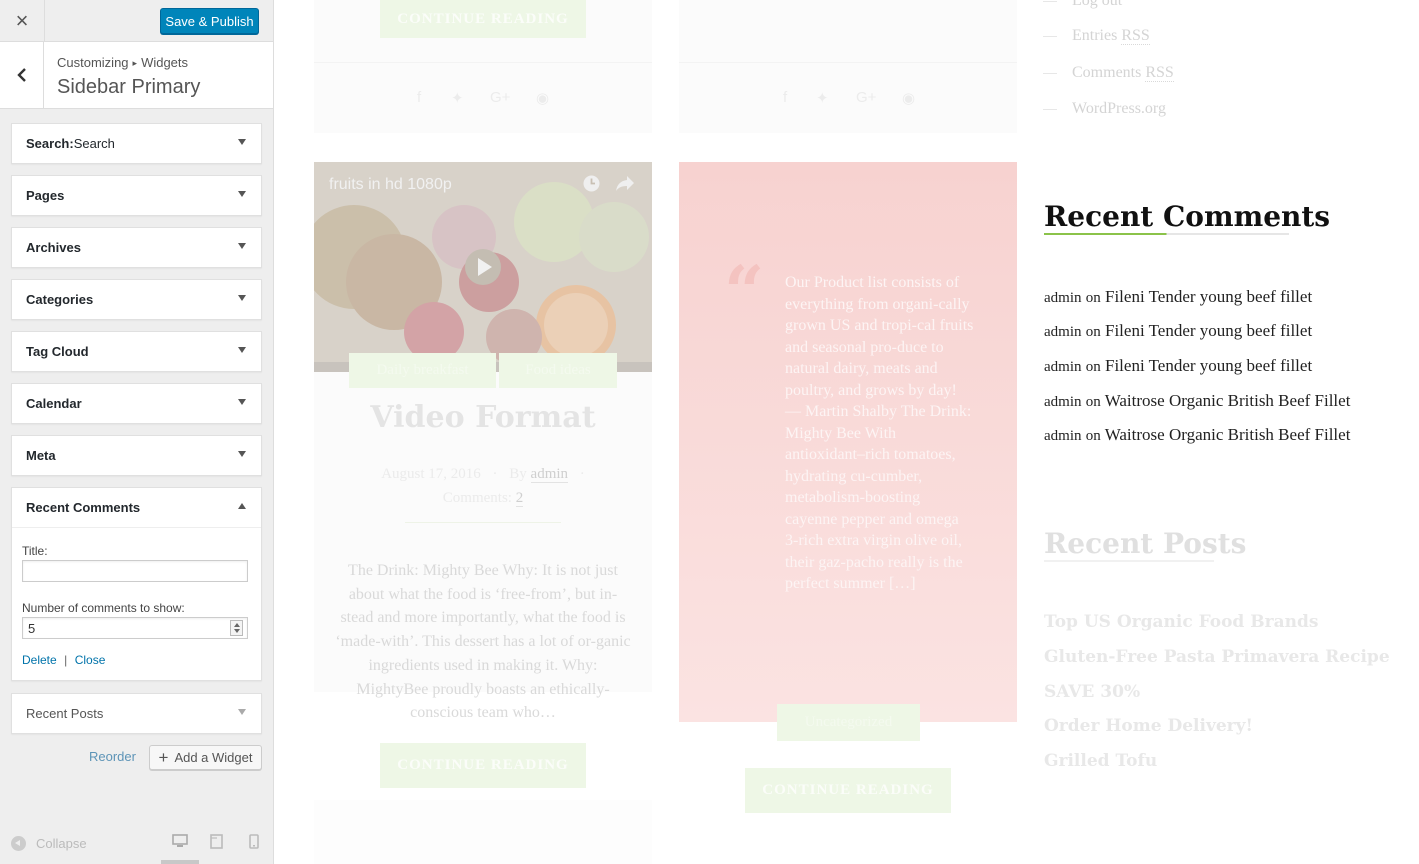 The width and height of the screenshot is (1419, 864). What do you see at coordinates (1187, 217) in the screenshot?
I see `recent-comments-title: Recent Comments` at bounding box center [1187, 217].